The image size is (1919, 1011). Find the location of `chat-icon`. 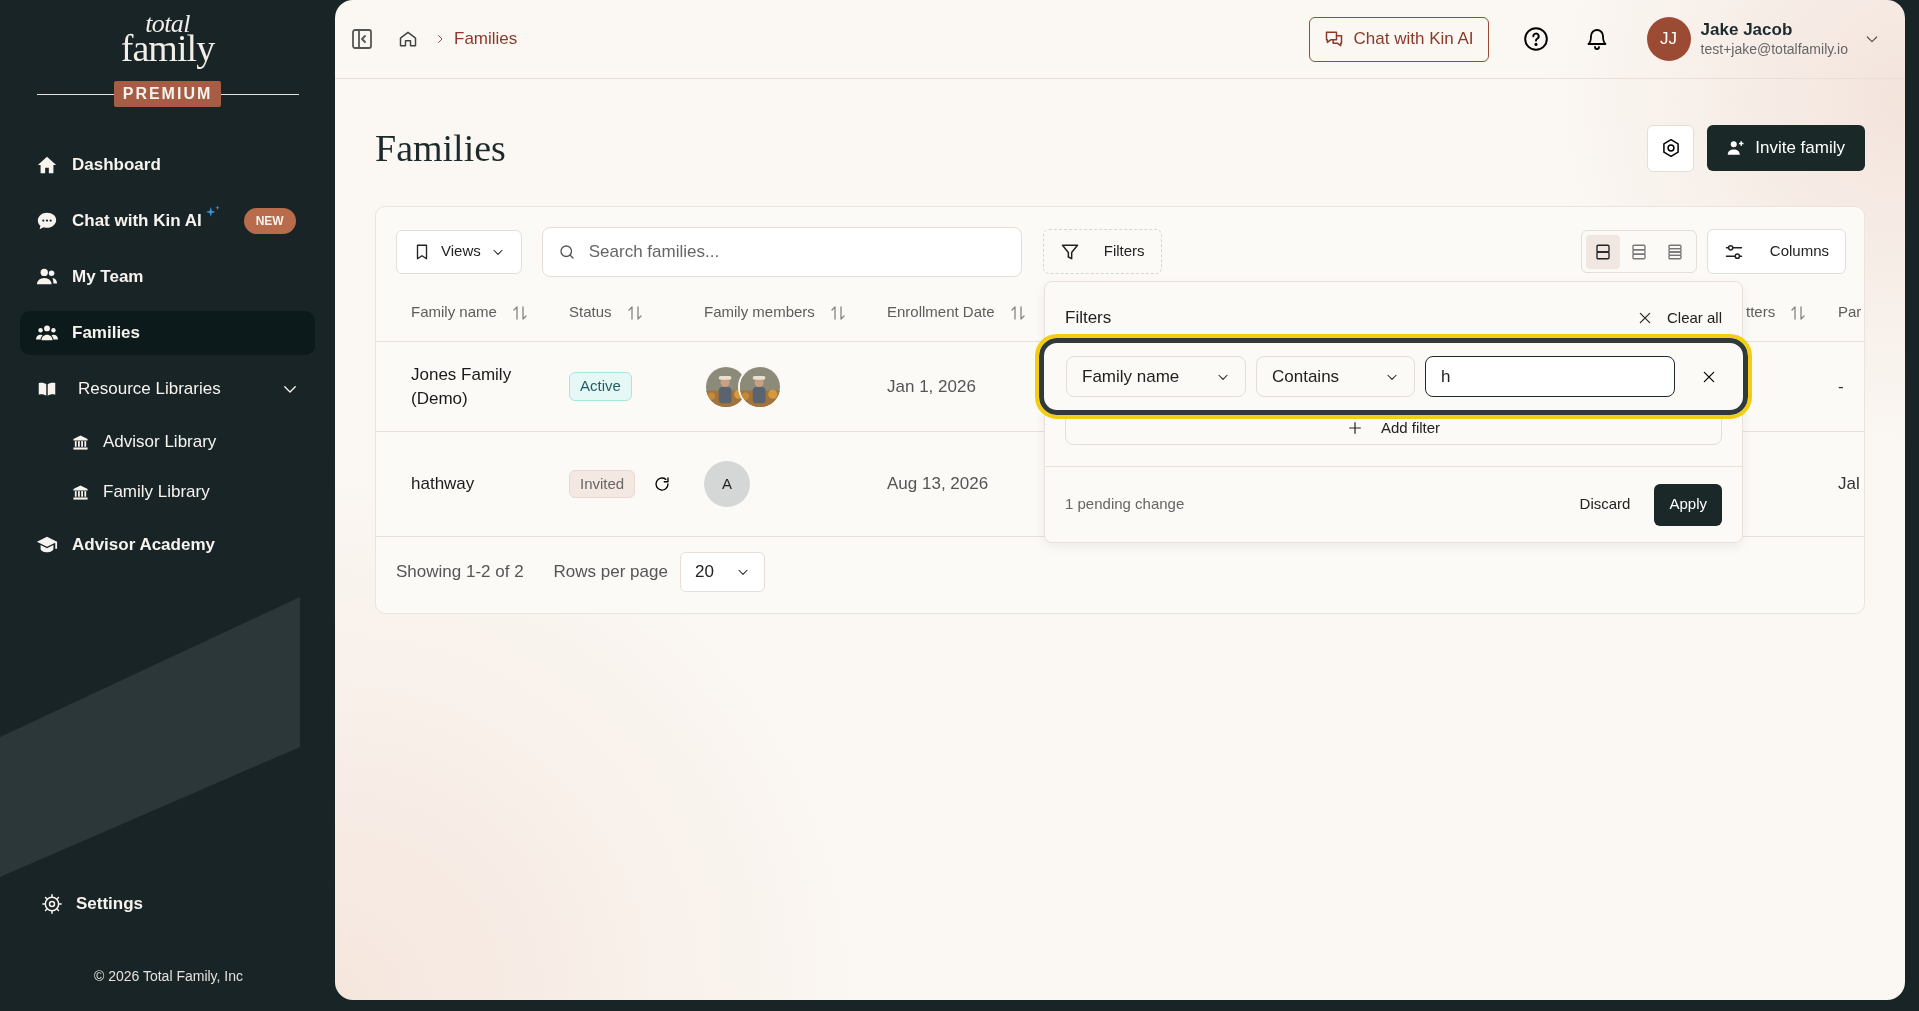

chat-icon is located at coordinates (1333, 39).